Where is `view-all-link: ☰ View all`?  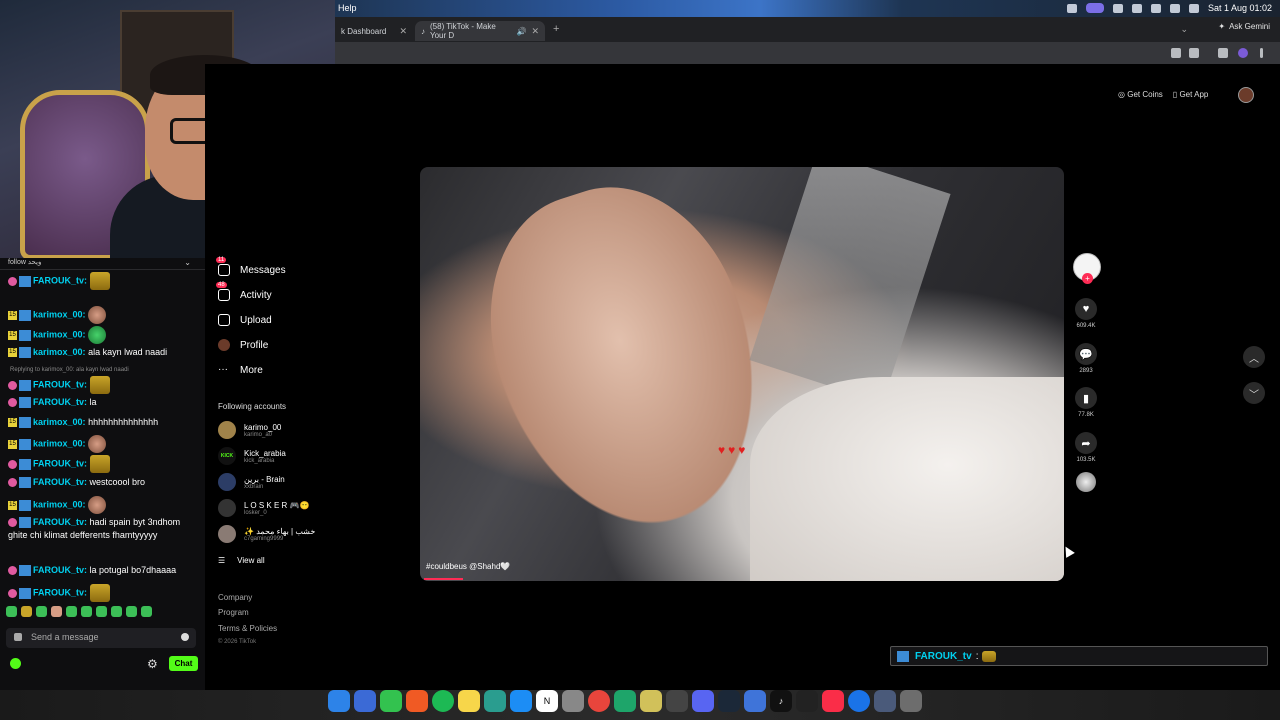
view-all-link: ☰ View all is located at coordinates (241, 560).